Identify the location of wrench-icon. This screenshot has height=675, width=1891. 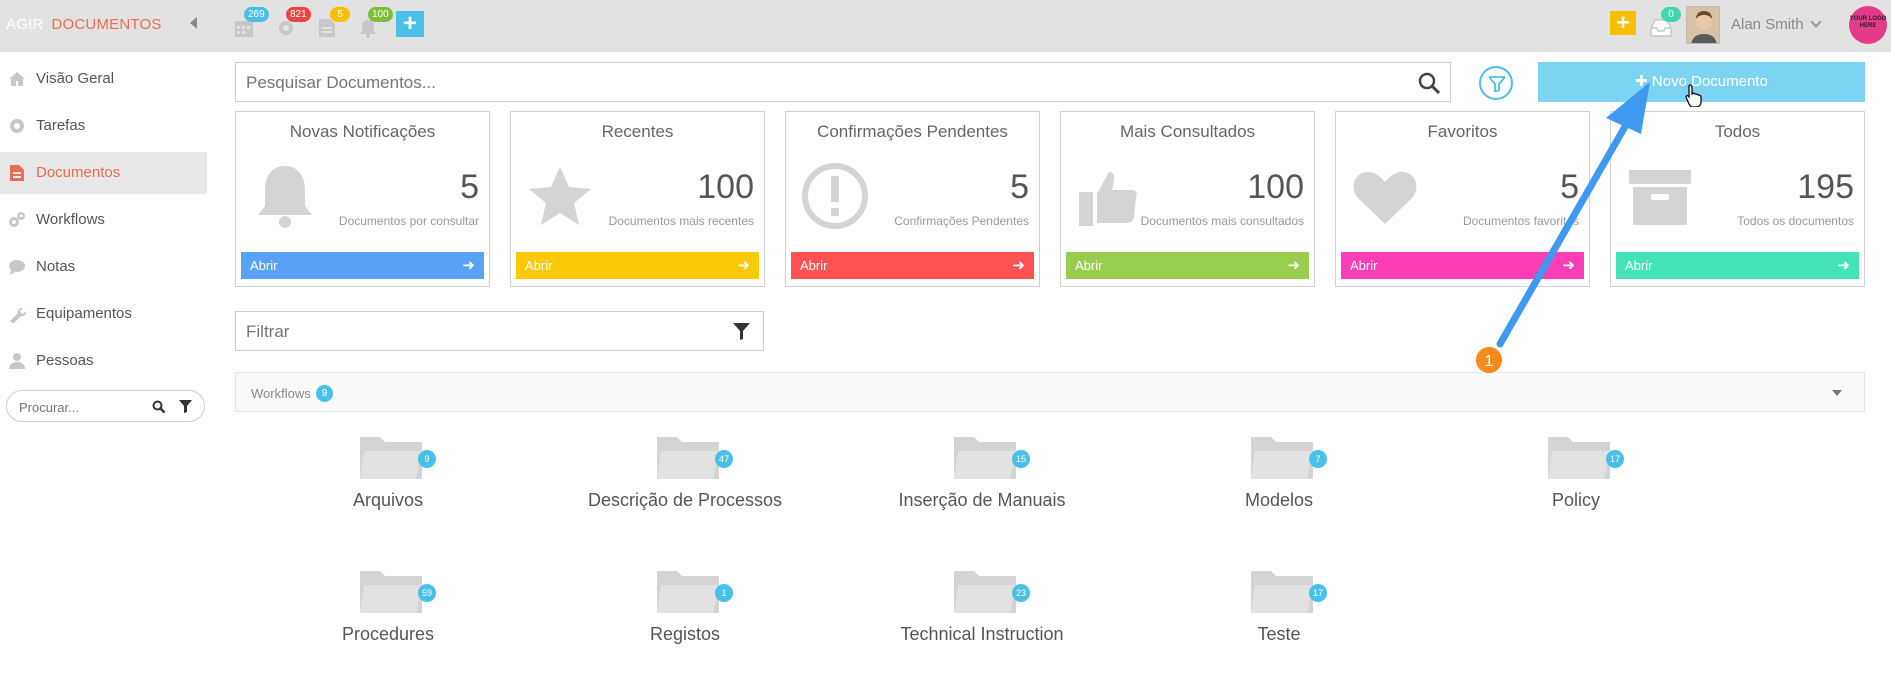
(18, 315).